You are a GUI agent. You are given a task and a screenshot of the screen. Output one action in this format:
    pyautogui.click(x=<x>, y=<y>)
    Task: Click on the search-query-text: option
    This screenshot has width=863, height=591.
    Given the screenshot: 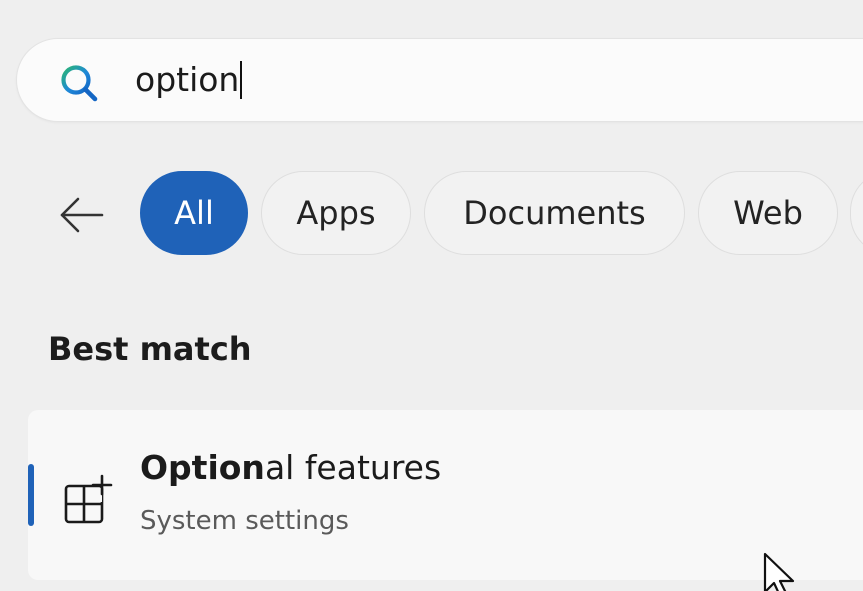 What is the action you would take?
    pyautogui.click(x=187, y=79)
    